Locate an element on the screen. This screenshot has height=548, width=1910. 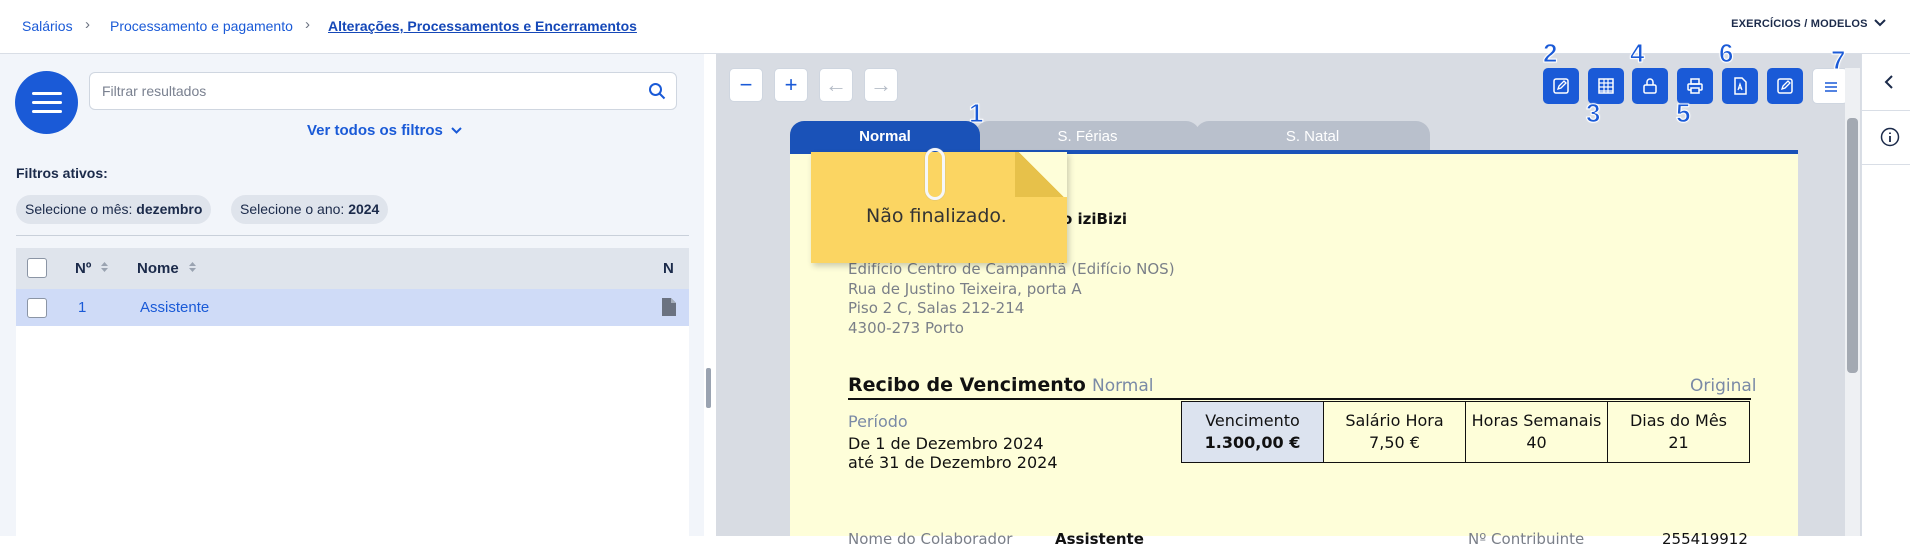
receipt-rule is located at coordinates (1299, 399).